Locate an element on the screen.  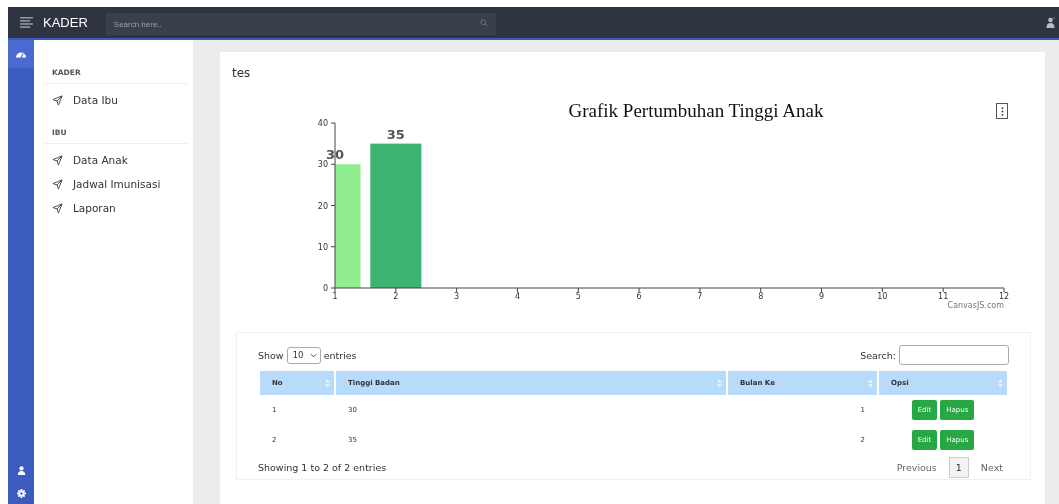
x-tick-label: 4 is located at coordinates (517, 296).